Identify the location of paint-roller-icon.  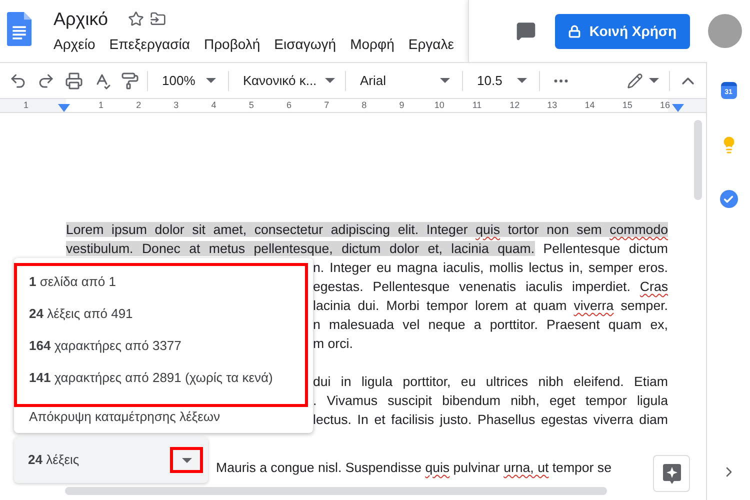
(130, 81).